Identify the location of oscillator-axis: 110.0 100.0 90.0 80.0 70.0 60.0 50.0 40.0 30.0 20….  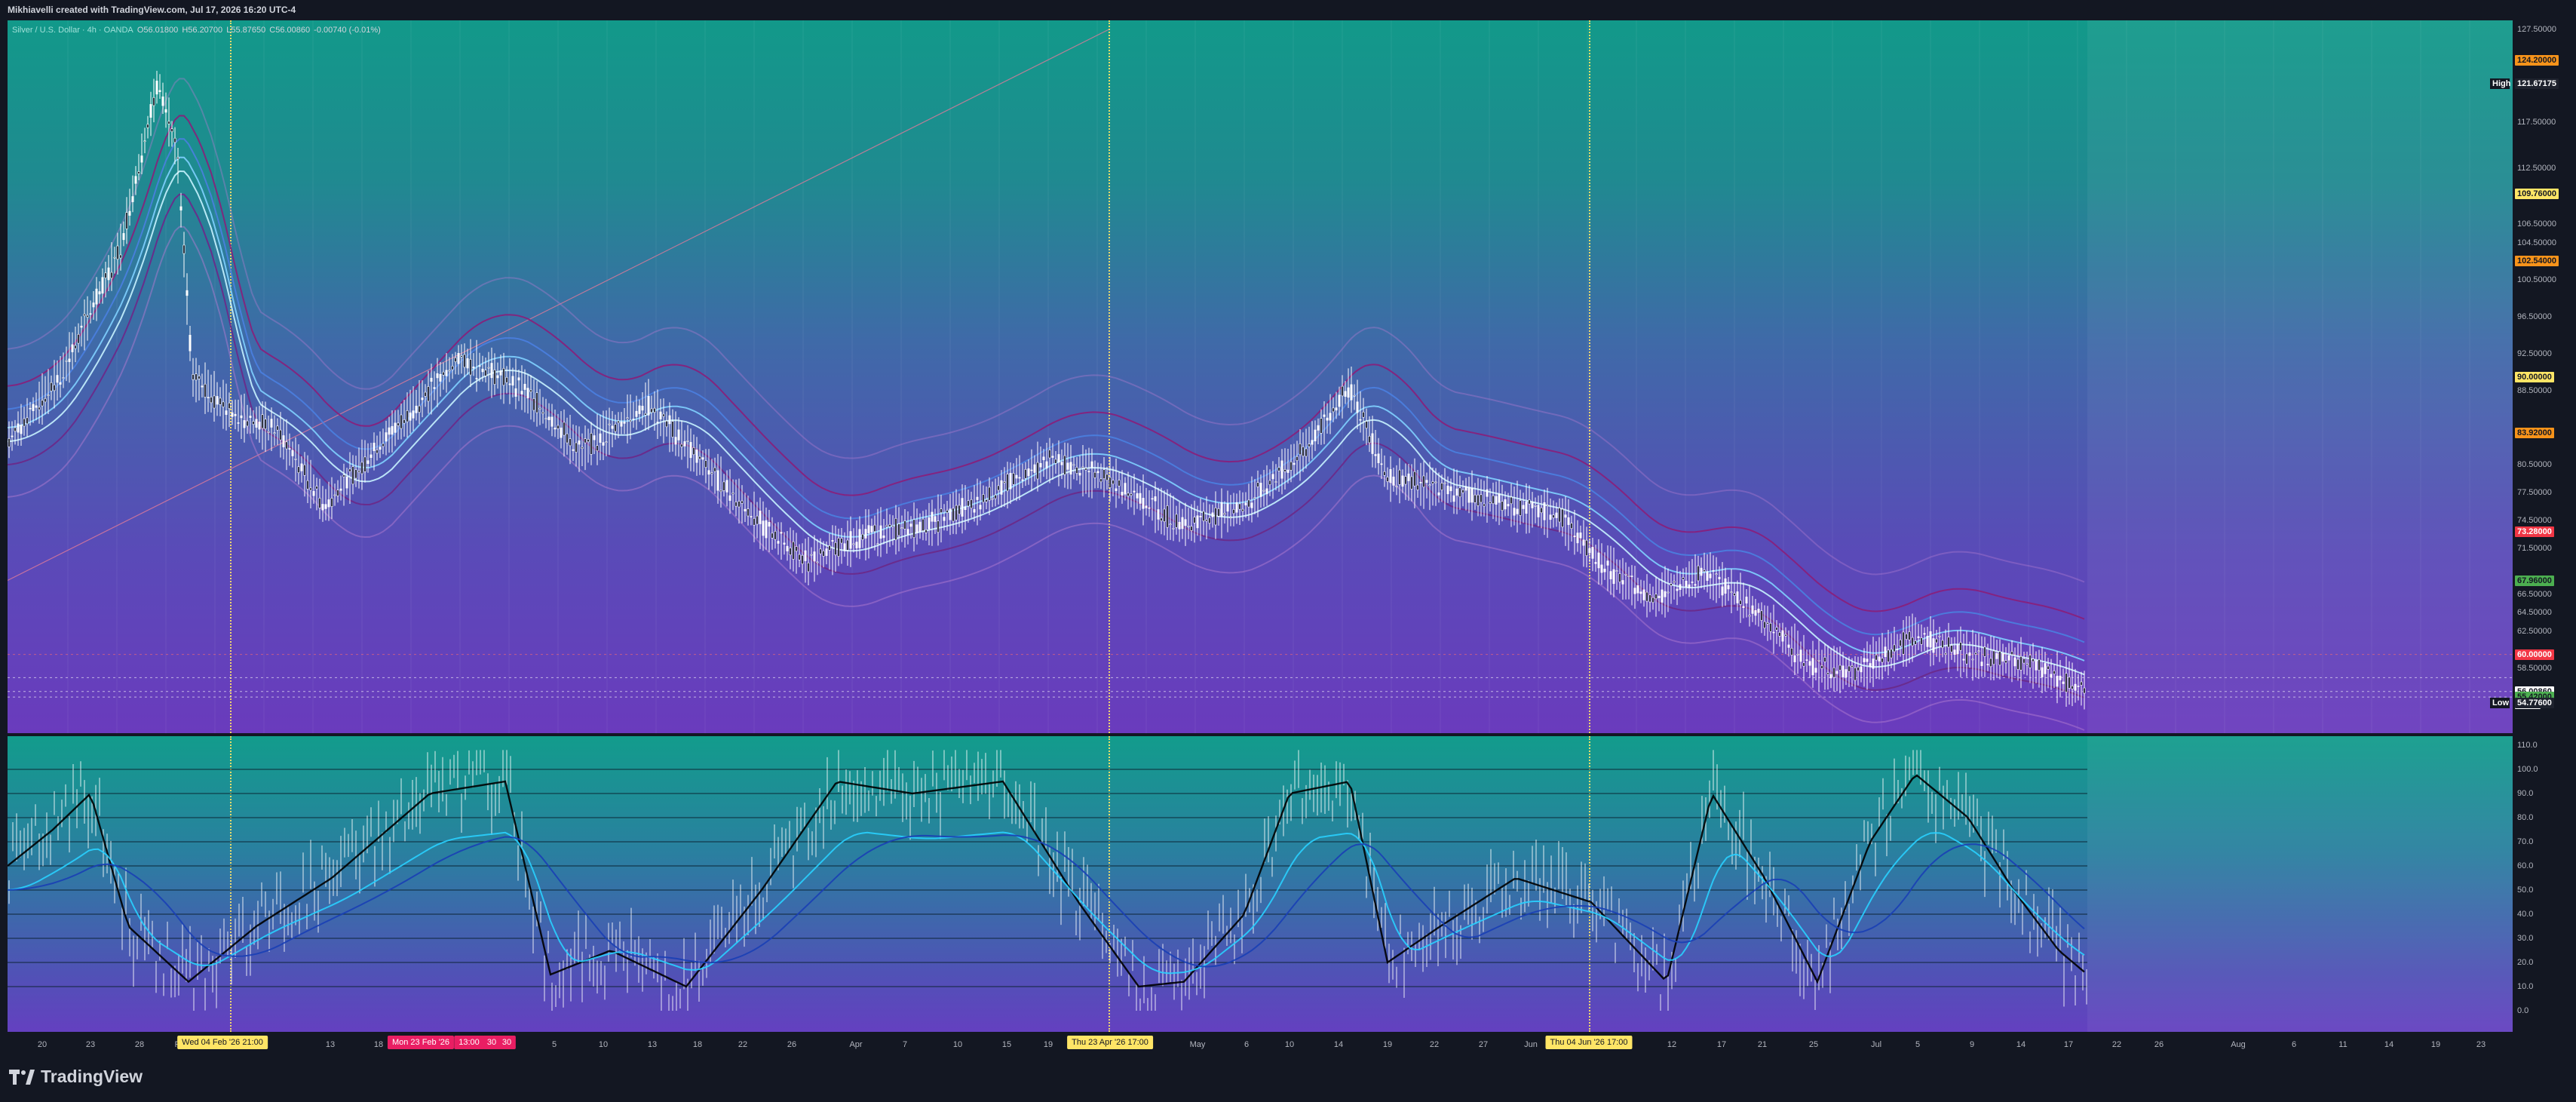
(2544, 884).